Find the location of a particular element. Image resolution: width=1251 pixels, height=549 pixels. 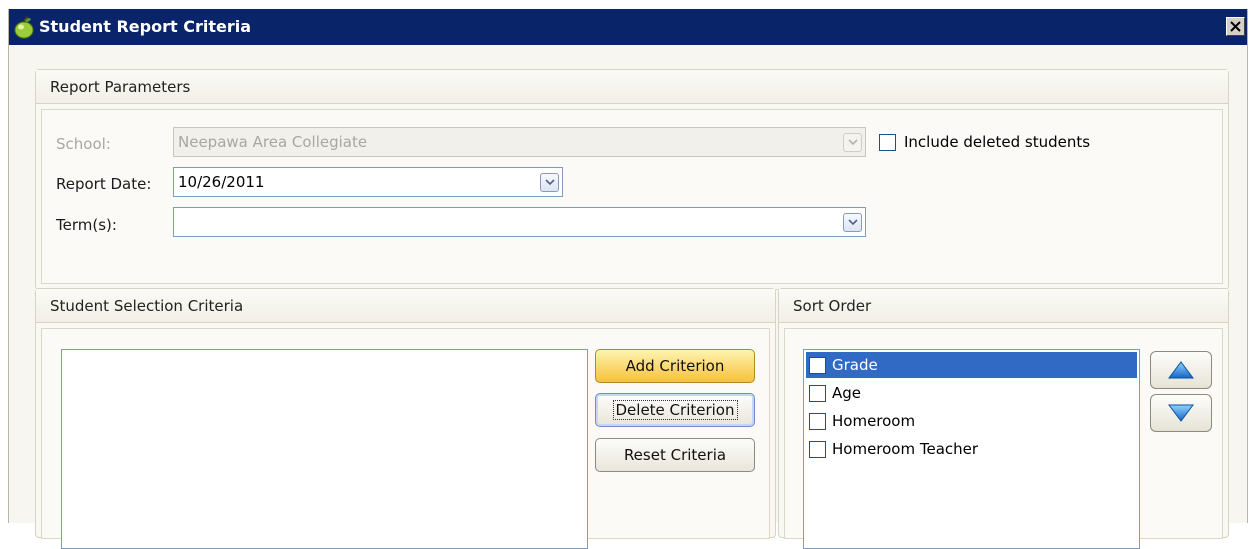

add-criterion-button: Add Criterion is located at coordinates (675, 366).